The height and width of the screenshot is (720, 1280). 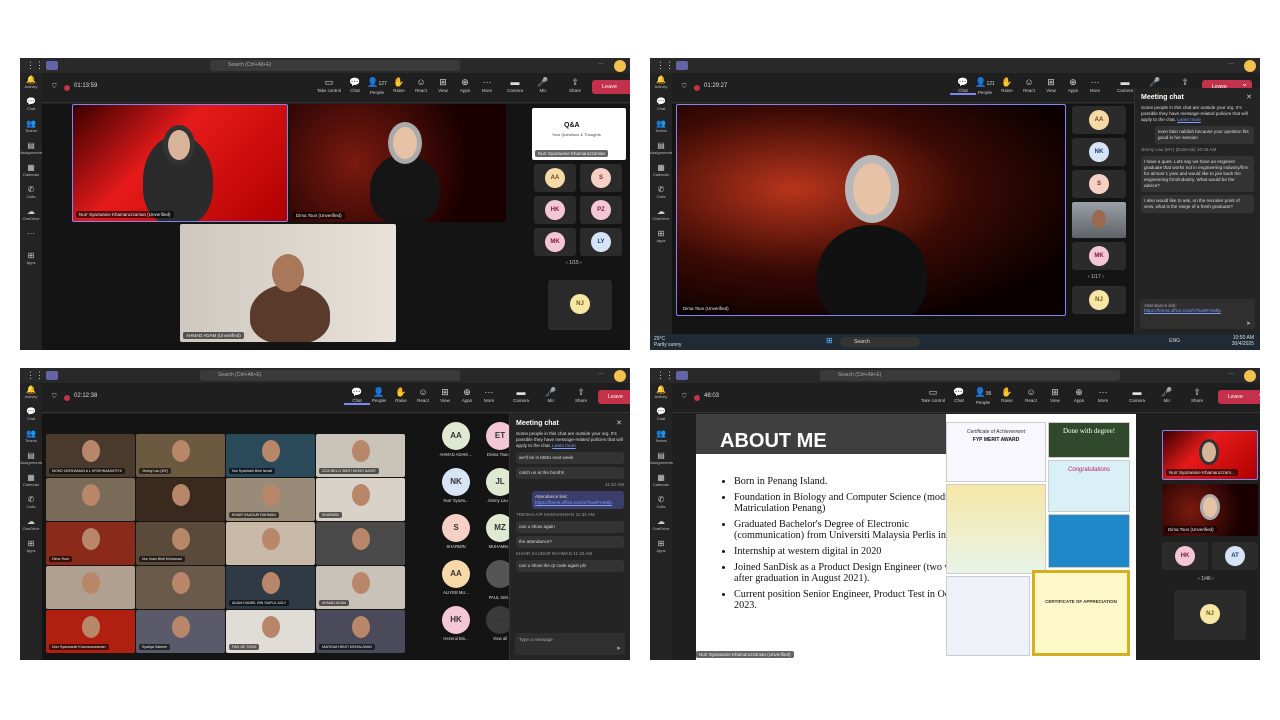 I want to click on chat-button: 💬 Chat, so click(x=959, y=395).